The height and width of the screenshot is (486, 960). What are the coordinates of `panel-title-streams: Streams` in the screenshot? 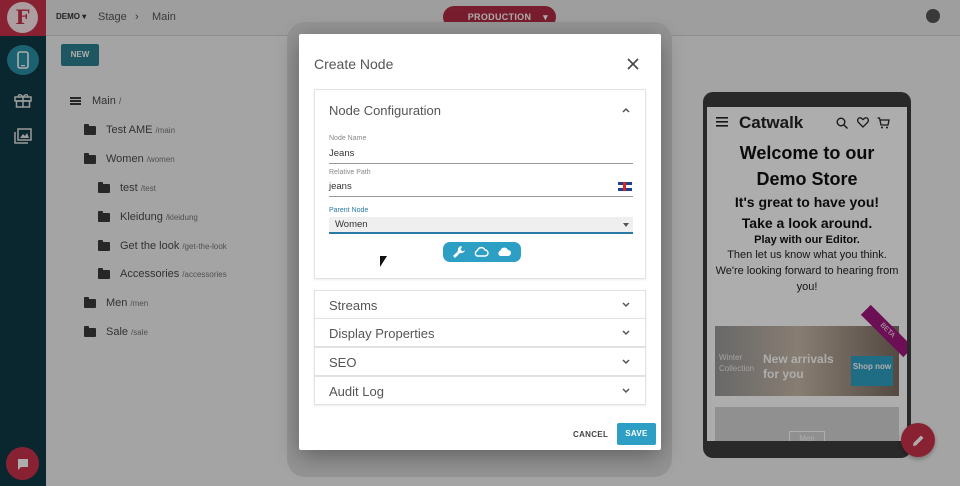 It's located at (353, 305).